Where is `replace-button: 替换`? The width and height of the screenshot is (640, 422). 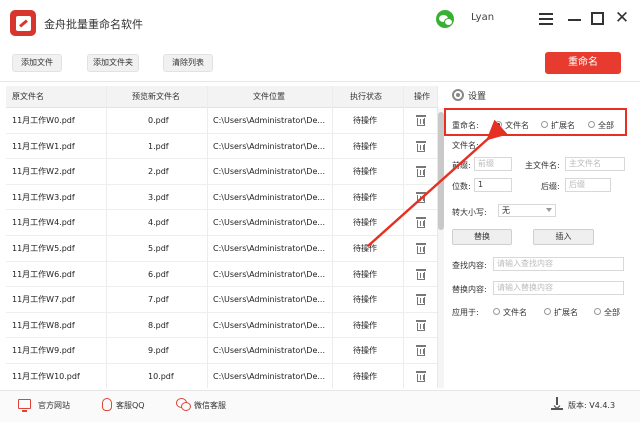 replace-button: 替换 is located at coordinates (482, 237).